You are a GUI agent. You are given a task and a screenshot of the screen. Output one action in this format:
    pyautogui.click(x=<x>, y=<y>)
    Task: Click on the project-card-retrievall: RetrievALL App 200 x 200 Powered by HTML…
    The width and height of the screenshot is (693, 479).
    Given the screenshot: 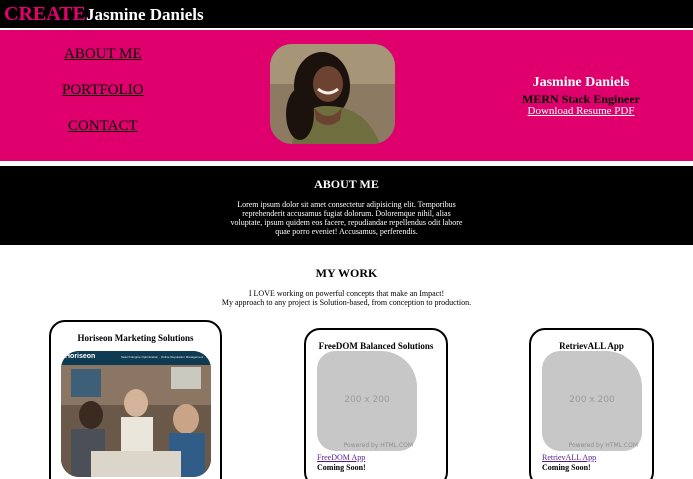 What is the action you would take?
    pyautogui.click(x=591, y=403)
    